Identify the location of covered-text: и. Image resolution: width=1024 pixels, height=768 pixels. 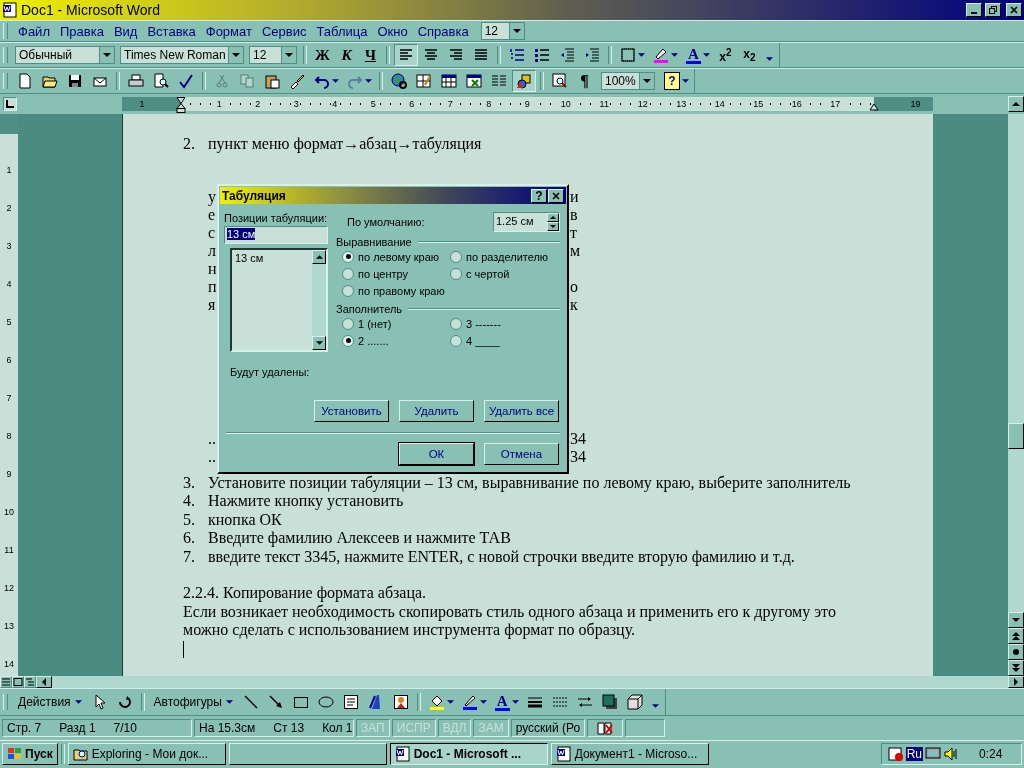
(575, 196).